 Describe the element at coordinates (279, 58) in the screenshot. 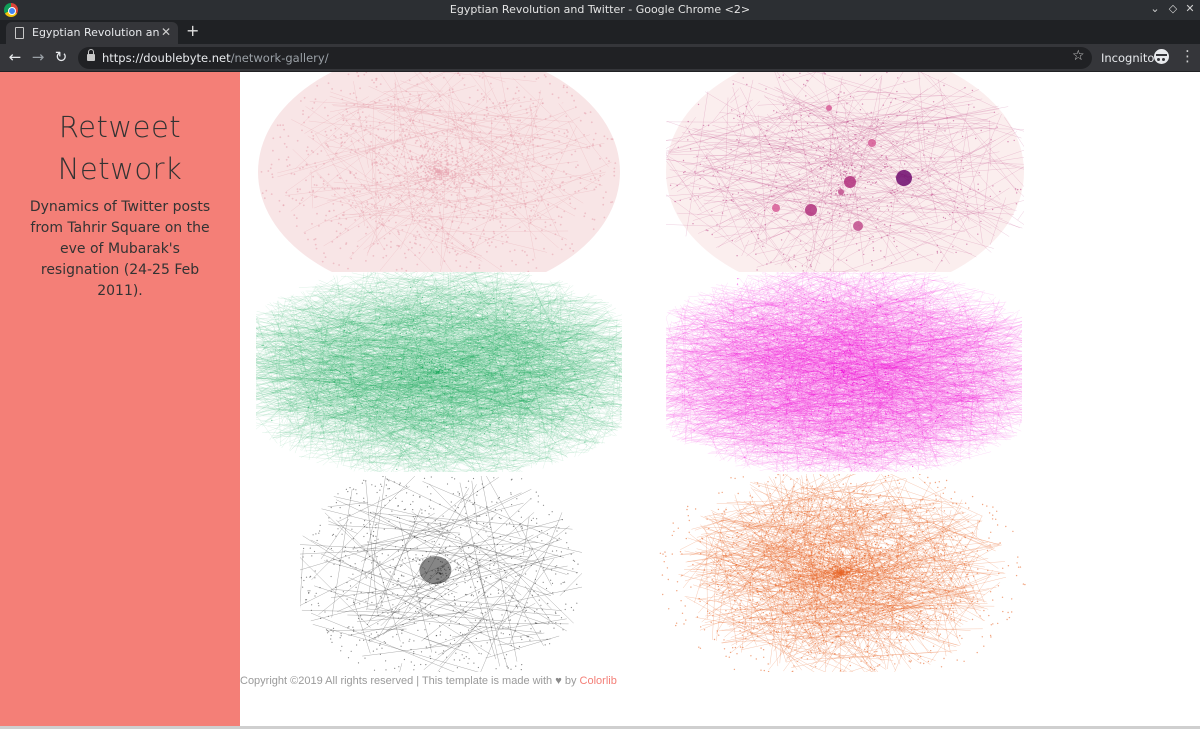

I see `url-path: /network-gallery/` at that location.